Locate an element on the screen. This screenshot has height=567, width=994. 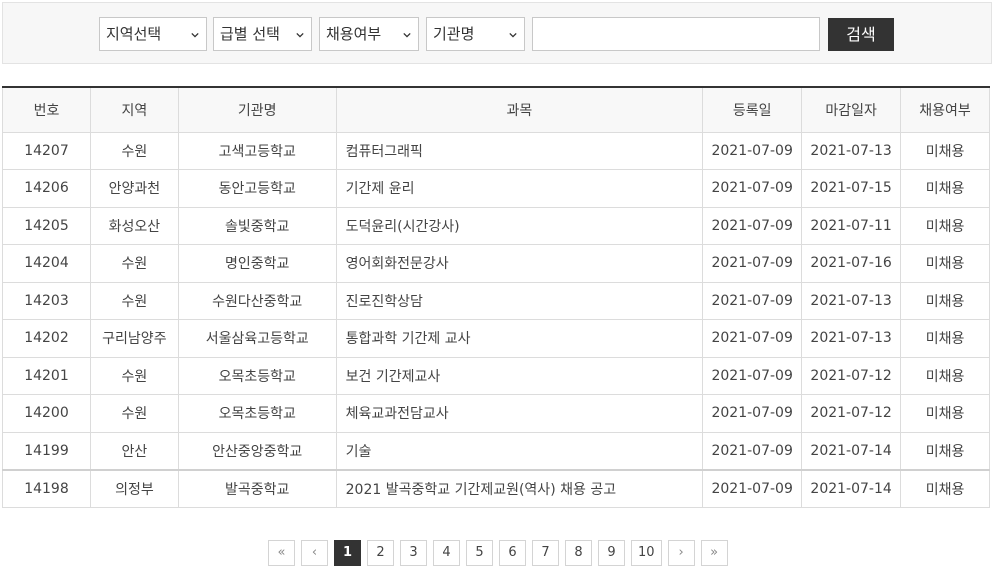
cell-region: 구리남양주 is located at coordinates (134, 338).